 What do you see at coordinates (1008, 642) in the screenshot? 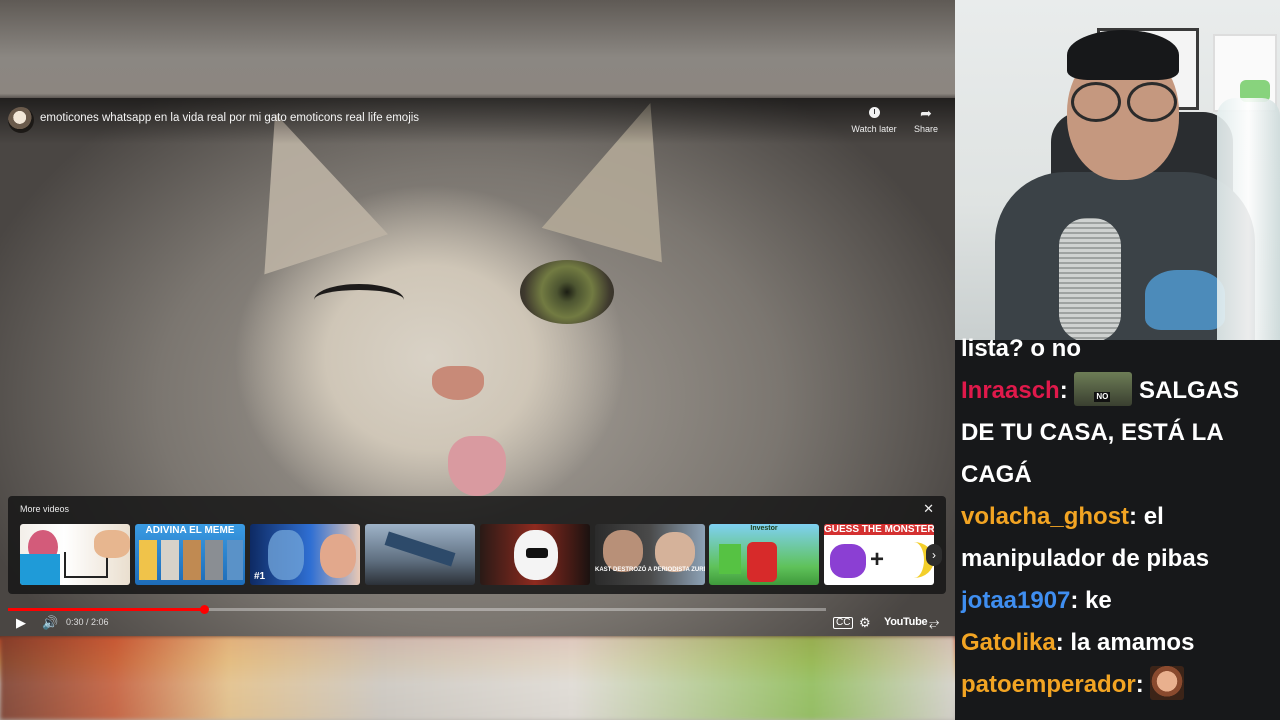
I see `chat-username: Gatolika` at bounding box center [1008, 642].